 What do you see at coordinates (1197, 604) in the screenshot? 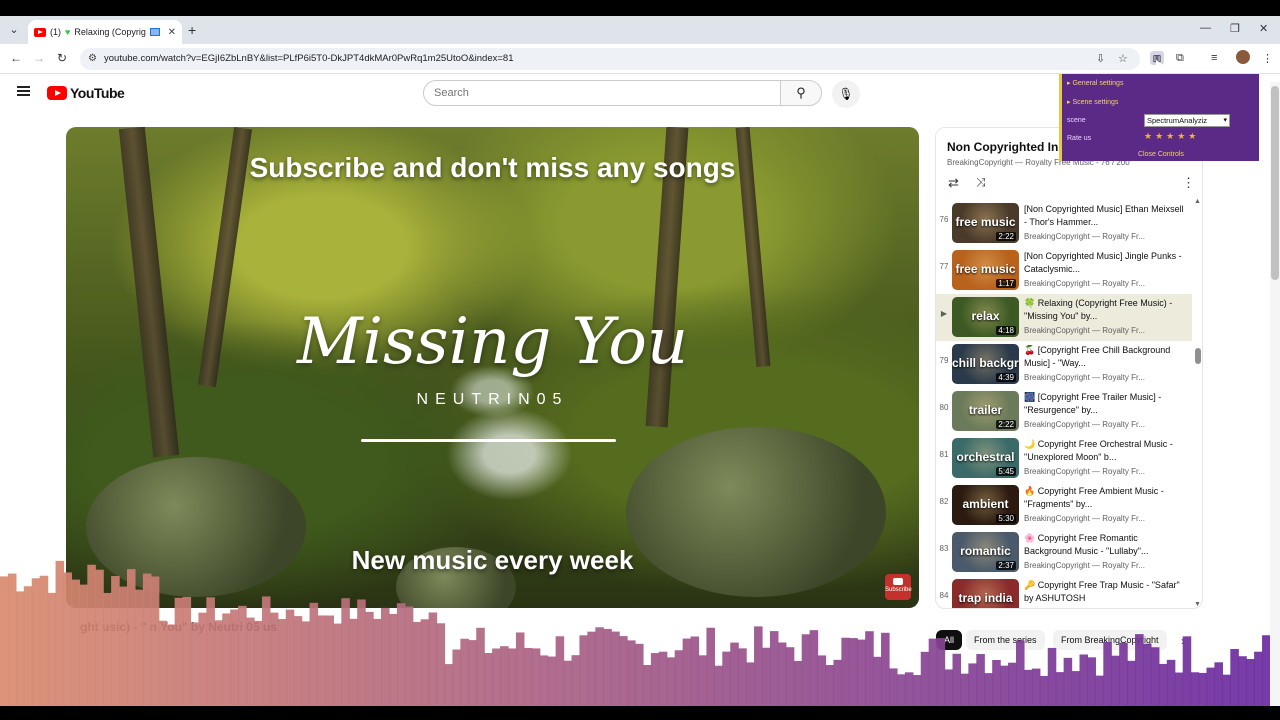
I see `scroll-down-icon: ▼` at bounding box center [1197, 604].